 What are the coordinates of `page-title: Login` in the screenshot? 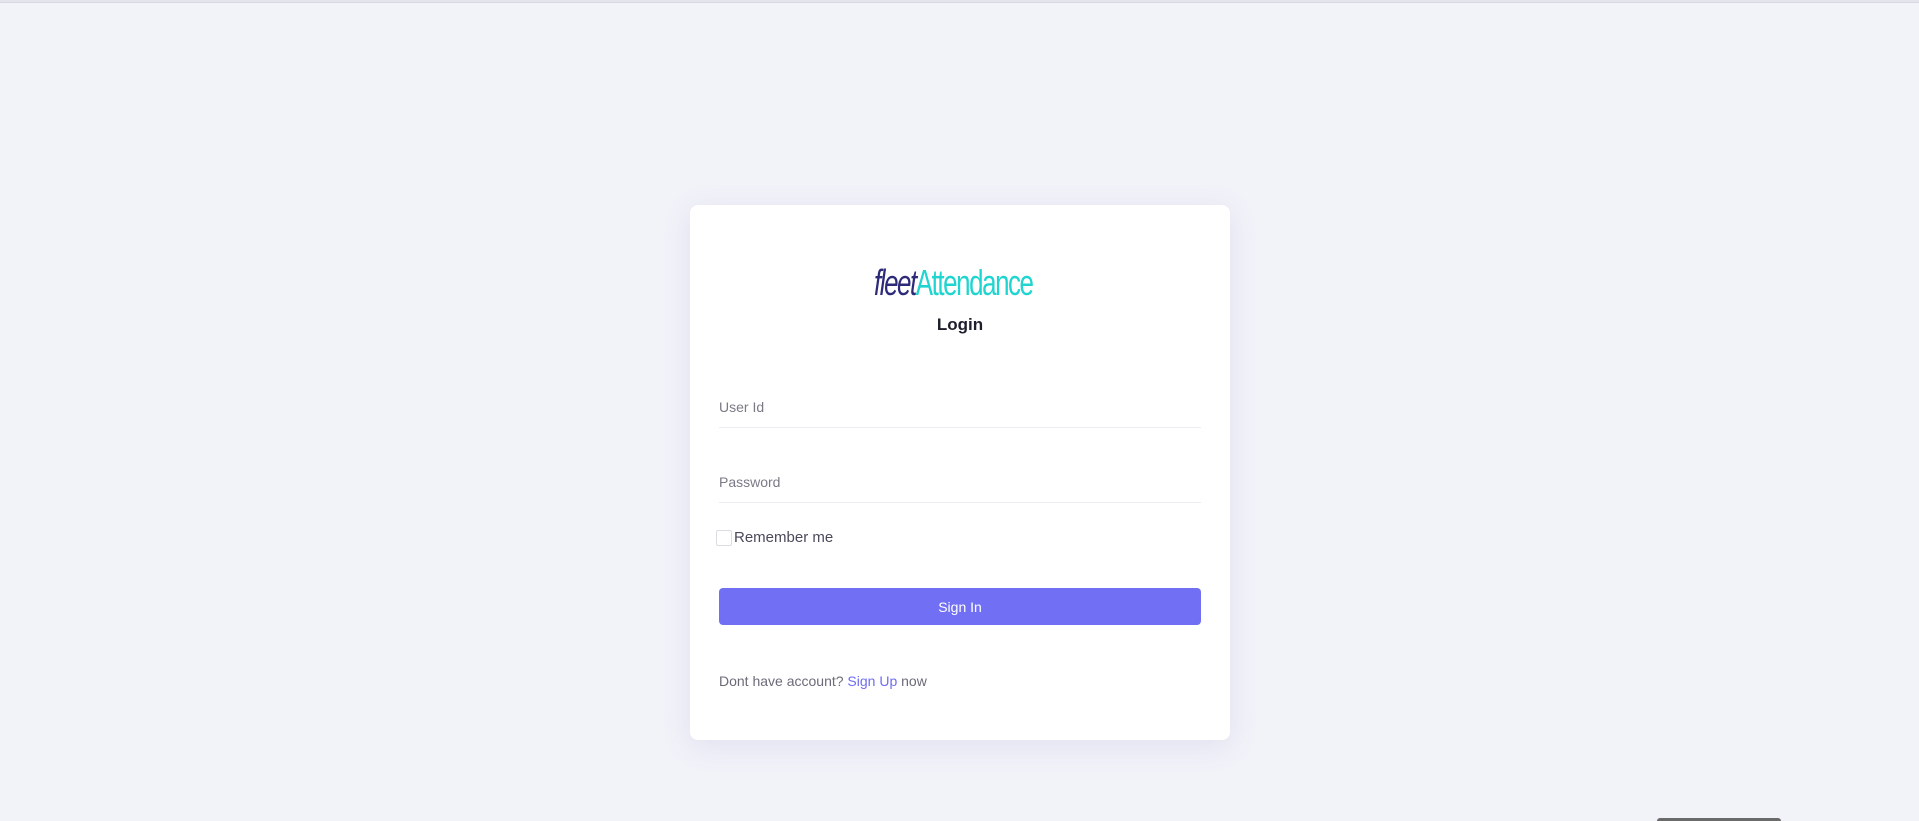 It's located at (960, 324).